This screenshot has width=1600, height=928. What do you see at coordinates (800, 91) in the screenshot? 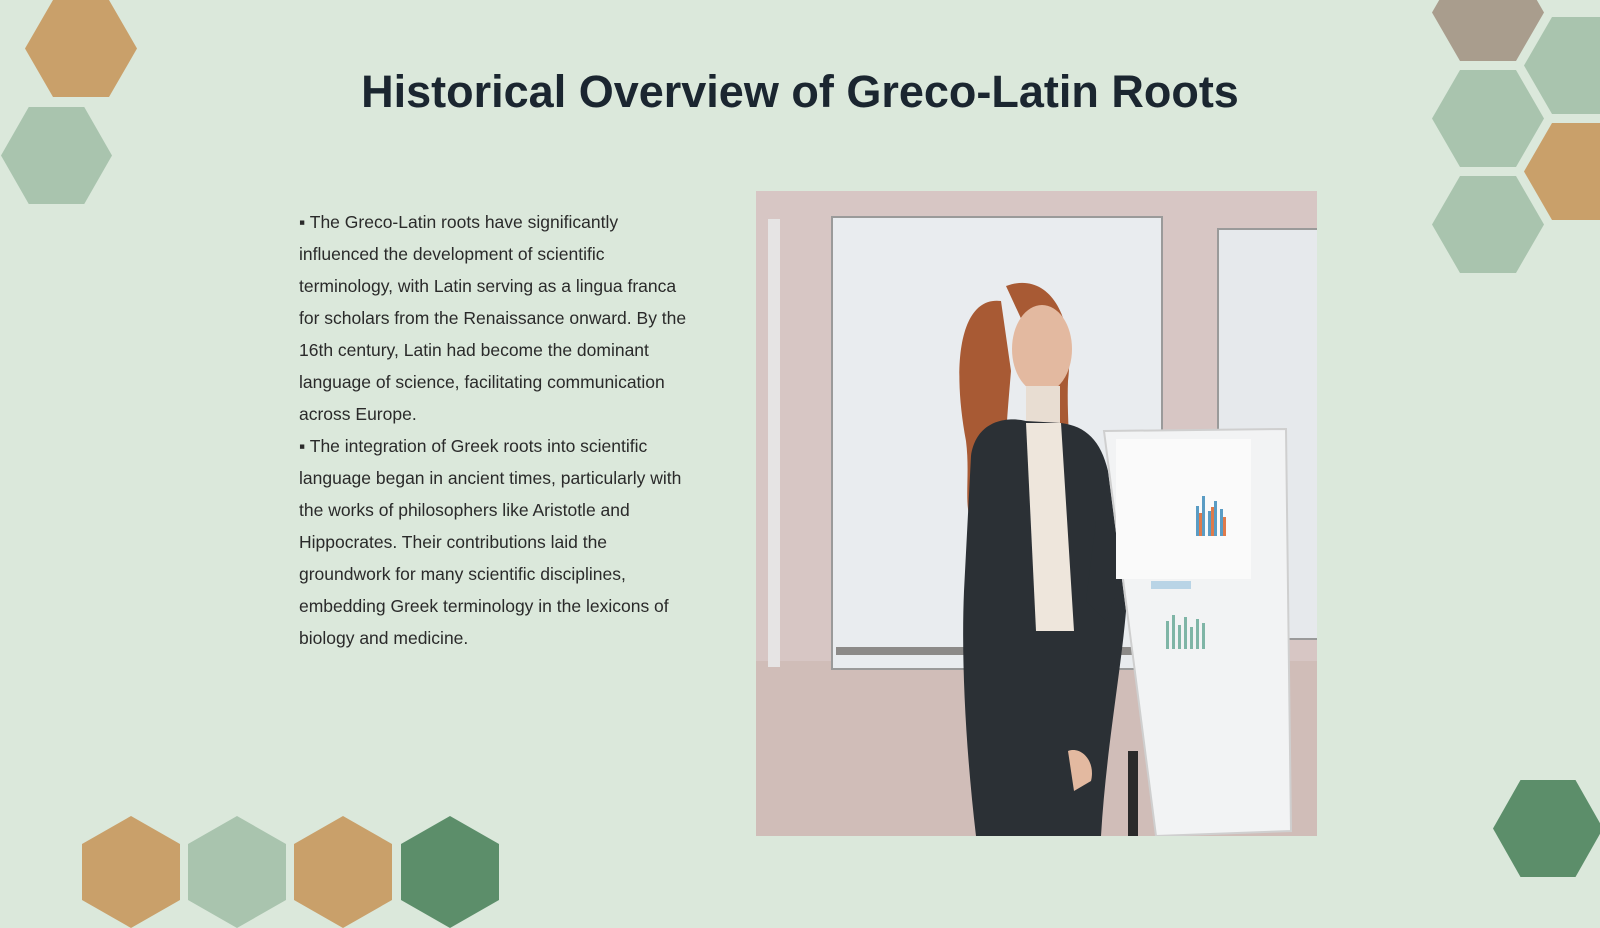
I see `slide-title: Historical Overview of Greco-Latin Roots` at bounding box center [800, 91].